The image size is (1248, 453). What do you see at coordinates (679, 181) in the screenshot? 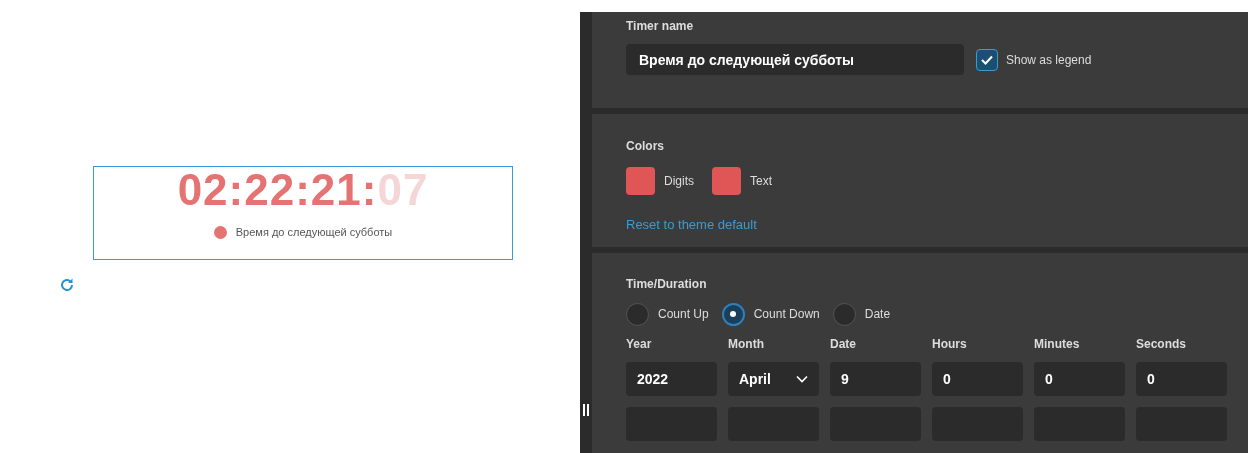
I see `swatch-label: Digits` at bounding box center [679, 181].